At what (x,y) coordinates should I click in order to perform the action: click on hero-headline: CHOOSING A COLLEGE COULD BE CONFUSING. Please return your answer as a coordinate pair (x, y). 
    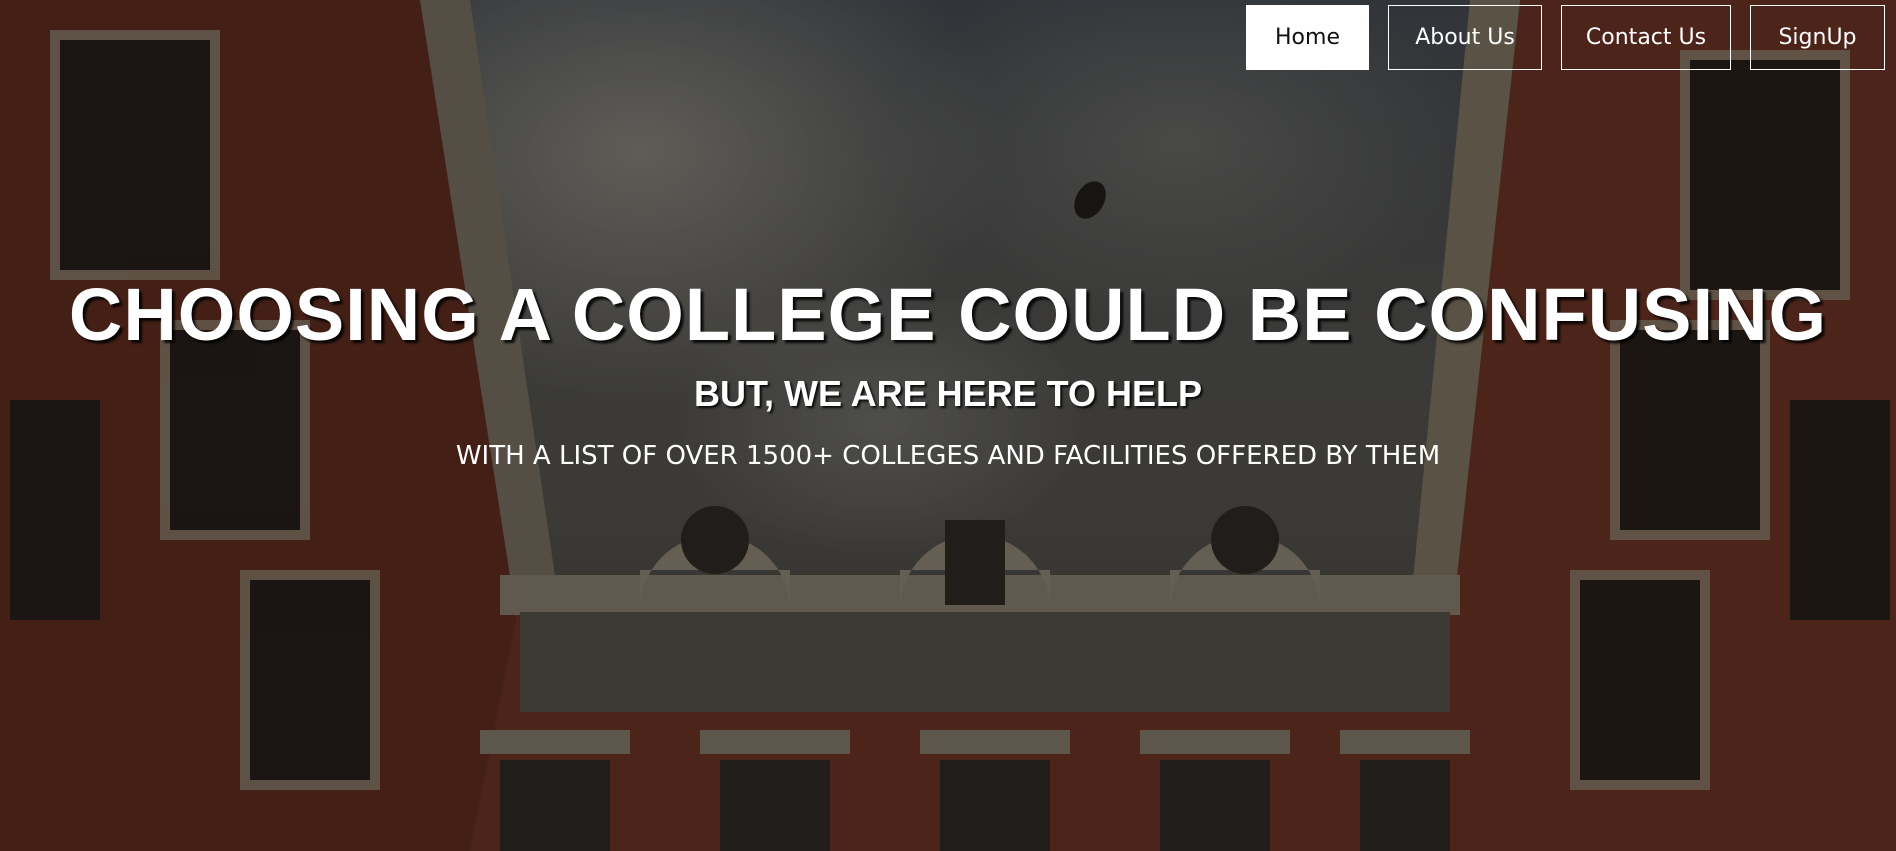
    Looking at the image, I should click on (948, 314).